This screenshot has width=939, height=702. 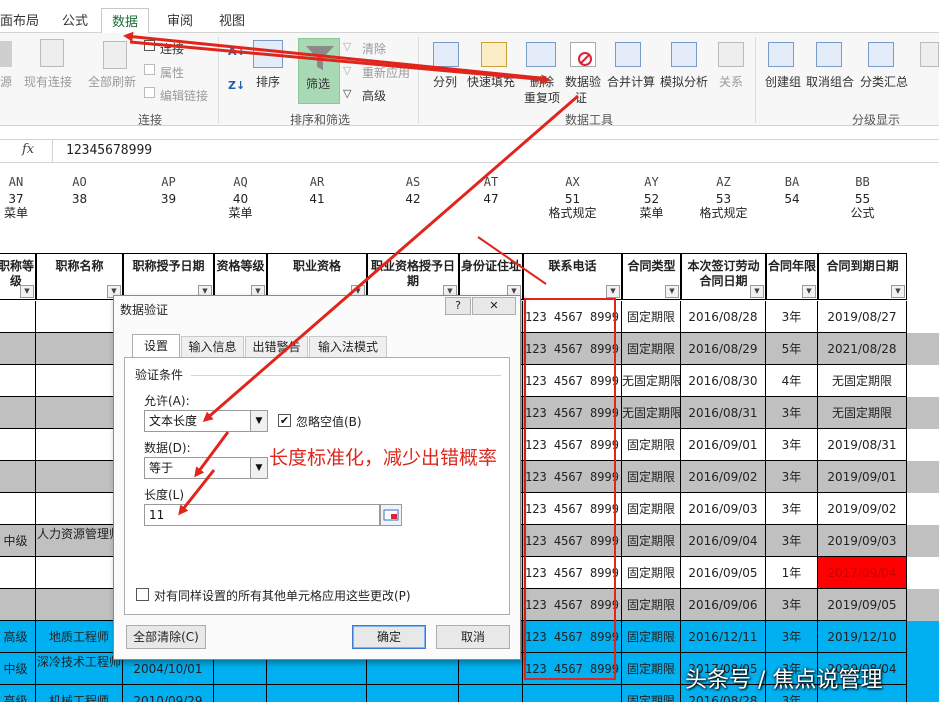 What do you see at coordinates (723, 477) in the screenshot?
I see `table-cell: 2016/09/02` at bounding box center [723, 477].